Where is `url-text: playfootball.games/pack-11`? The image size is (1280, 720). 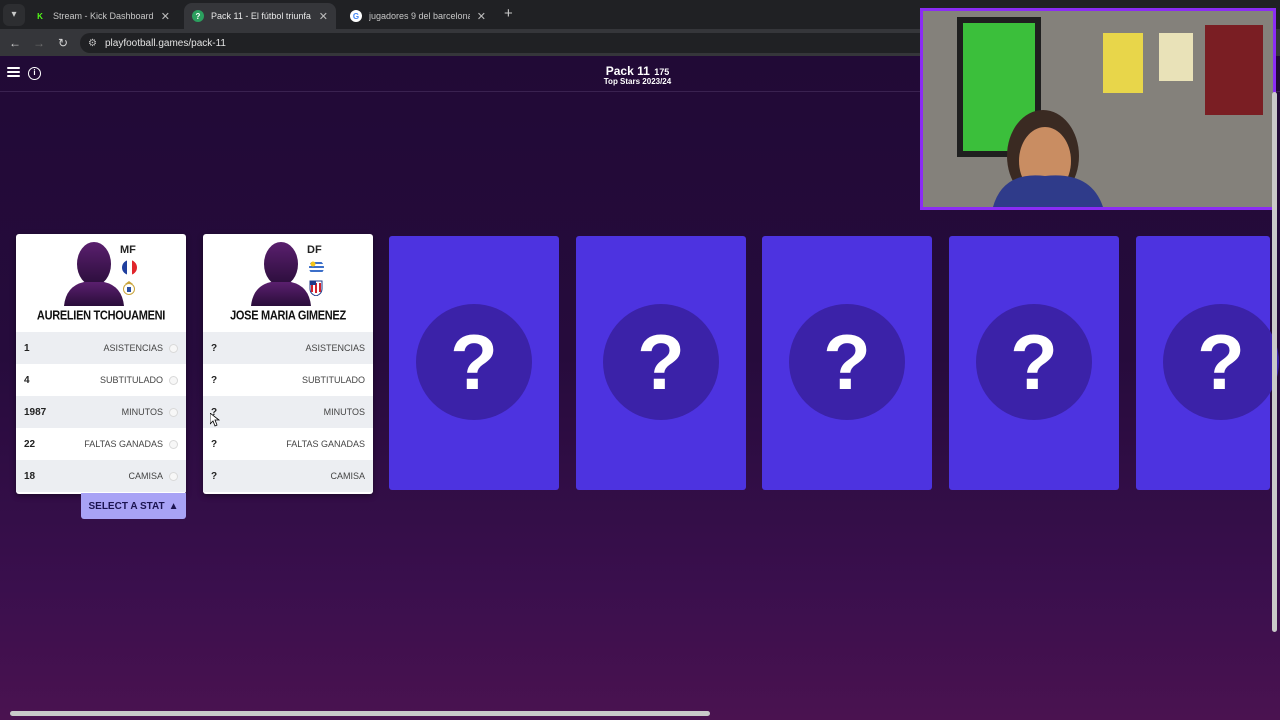
url-text: playfootball.games/pack-11 is located at coordinates (165, 43).